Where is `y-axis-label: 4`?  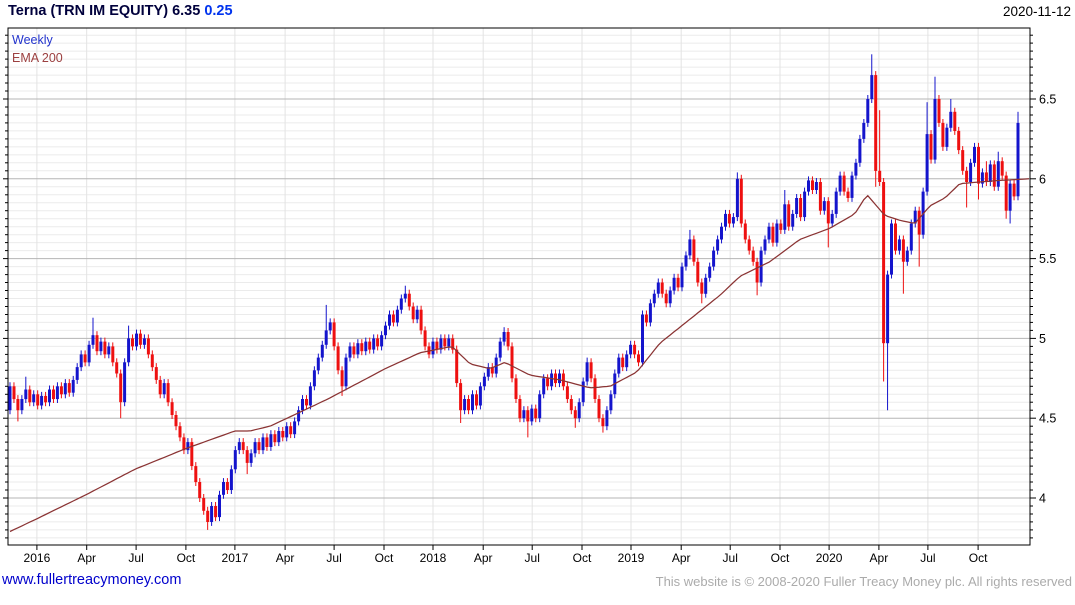
y-axis-label: 4 is located at coordinates (1042, 499).